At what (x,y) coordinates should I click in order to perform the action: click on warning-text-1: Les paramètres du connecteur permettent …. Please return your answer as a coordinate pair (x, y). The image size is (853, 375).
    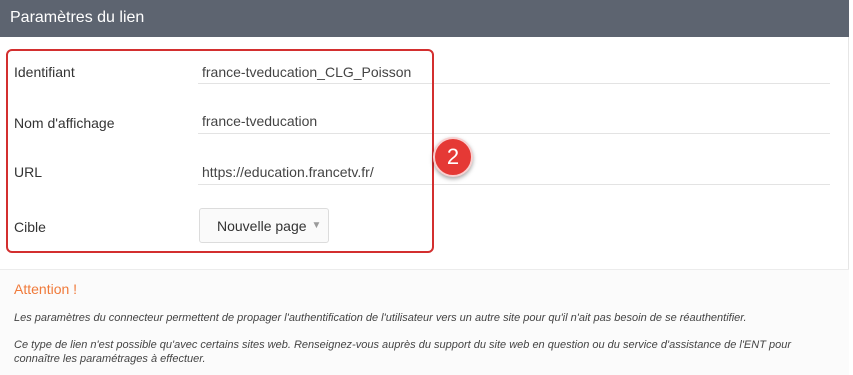
    Looking at the image, I should click on (380, 318).